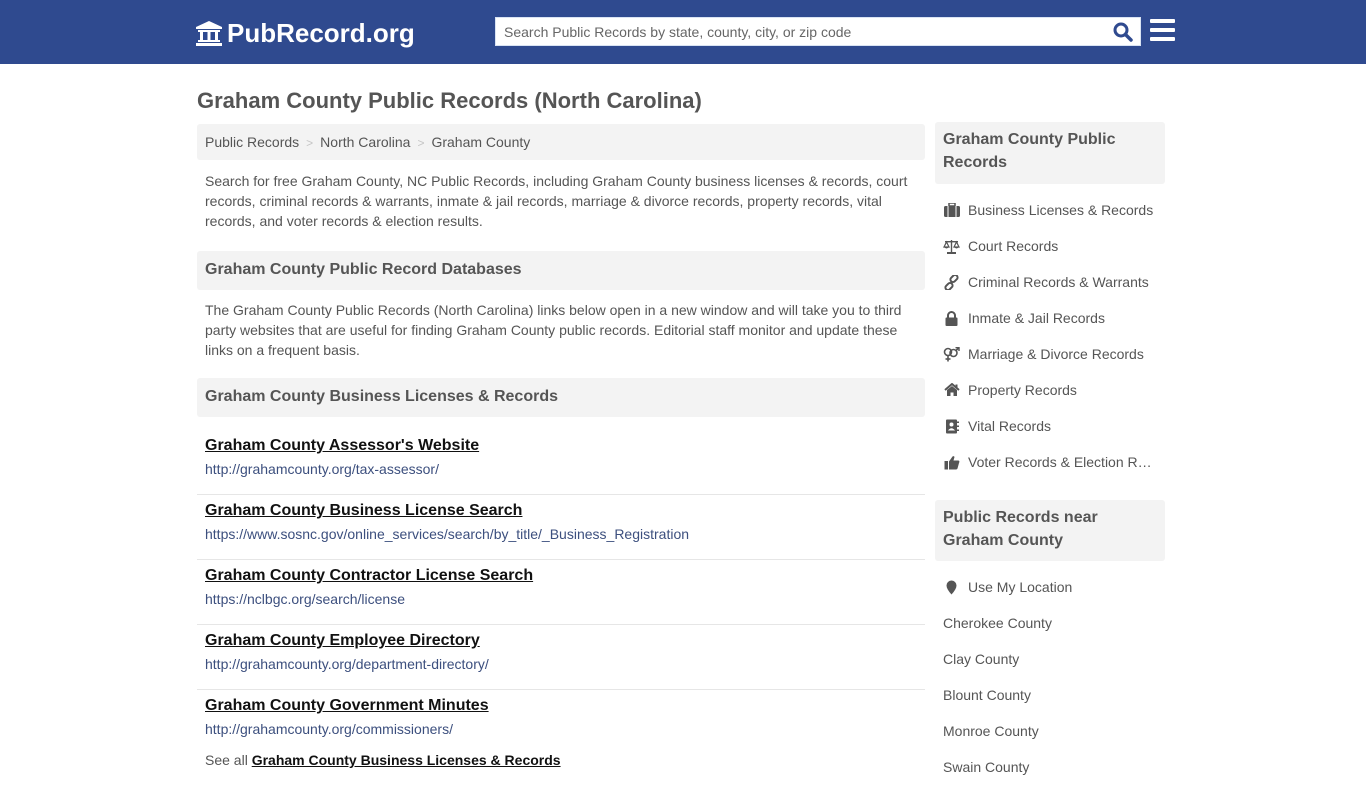 The width and height of the screenshot is (1366, 785). Describe the element at coordinates (951, 426) in the screenshot. I see `contact-book-icon` at that location.